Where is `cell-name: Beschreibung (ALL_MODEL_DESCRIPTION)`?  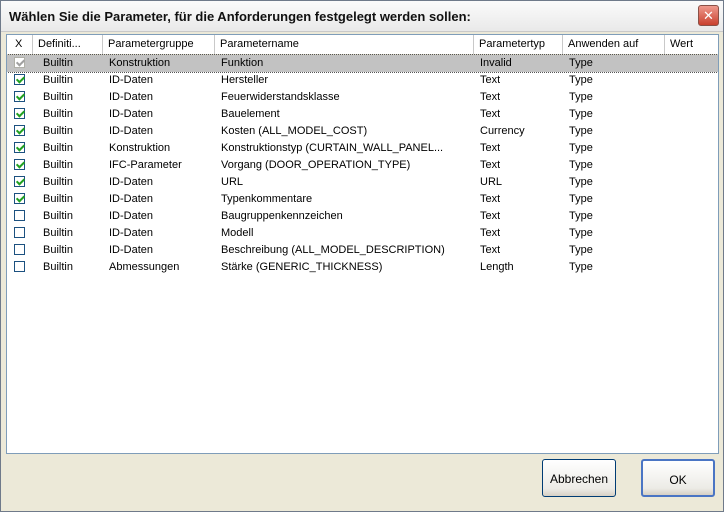
cell-name: Beschreibung (ALL_MODEL_DESCRIPTION) is located at coordinates (333, 250).